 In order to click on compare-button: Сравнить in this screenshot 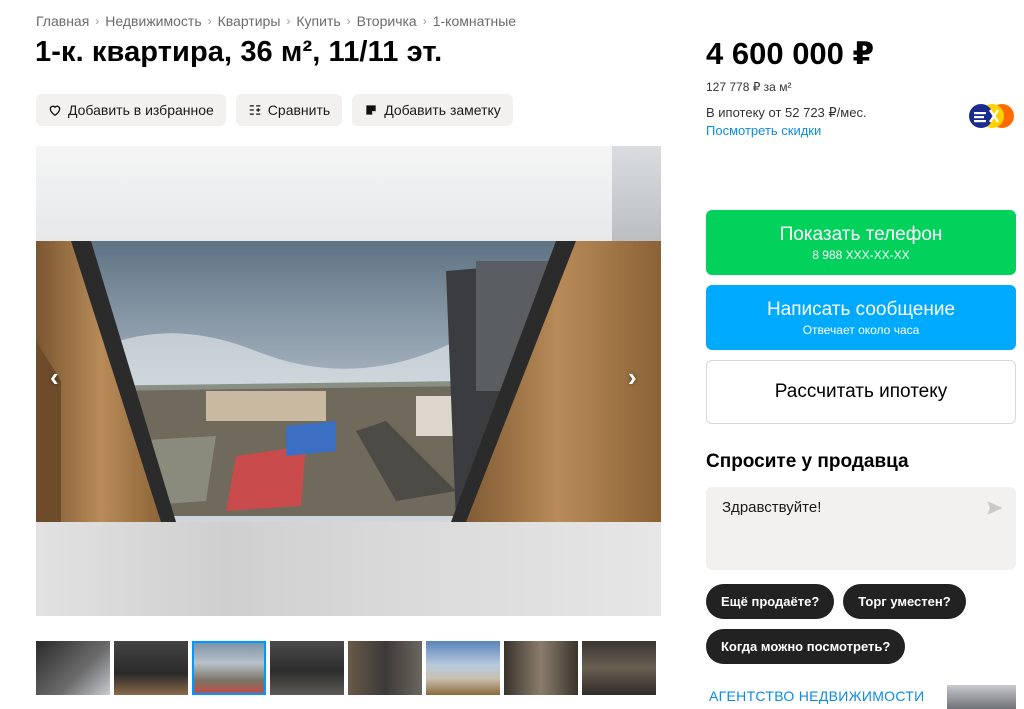, I will do `click(289, 110)`.